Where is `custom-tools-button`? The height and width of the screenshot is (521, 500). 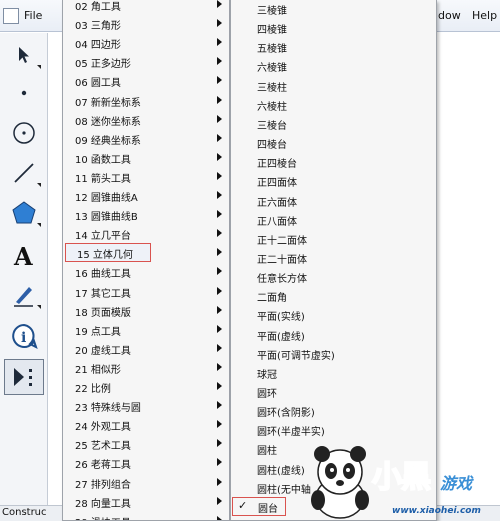
custom-tools-button is located at coordinates (24, 377).